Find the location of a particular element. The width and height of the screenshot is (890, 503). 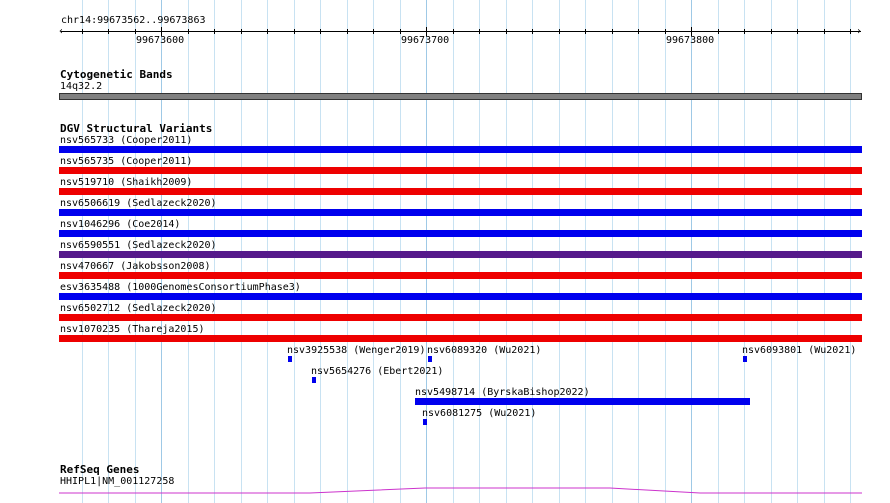

variant-label: nsv6081275 (Wu2021) is located at coordinates (479, 413).